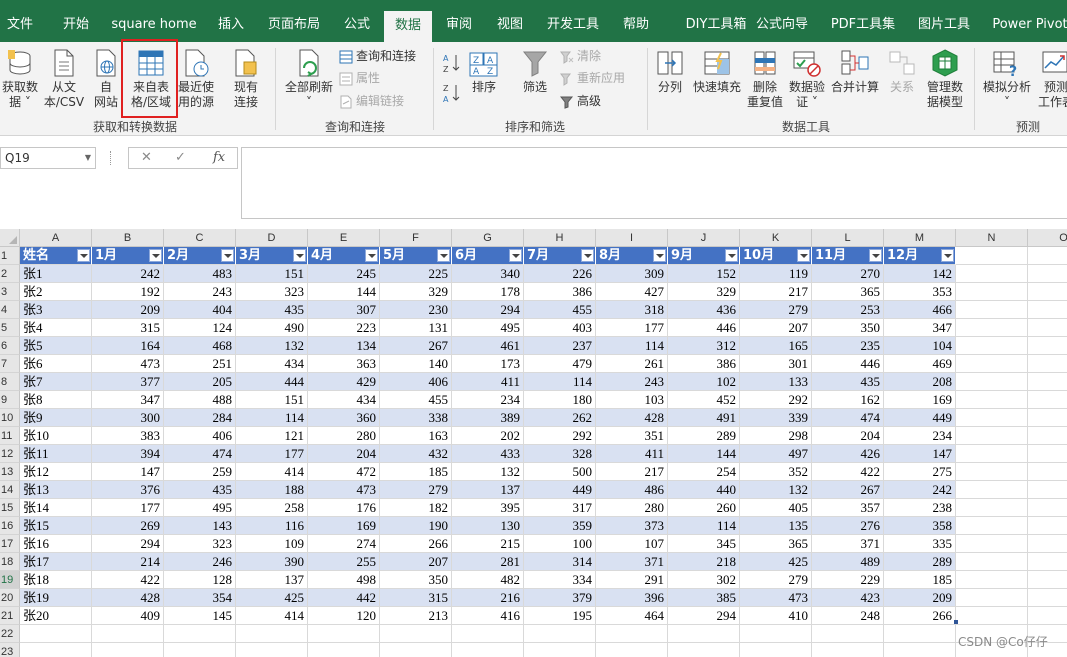 The image size is (1067, 657). I want to click on value-cell: 490, so click(272, 328).